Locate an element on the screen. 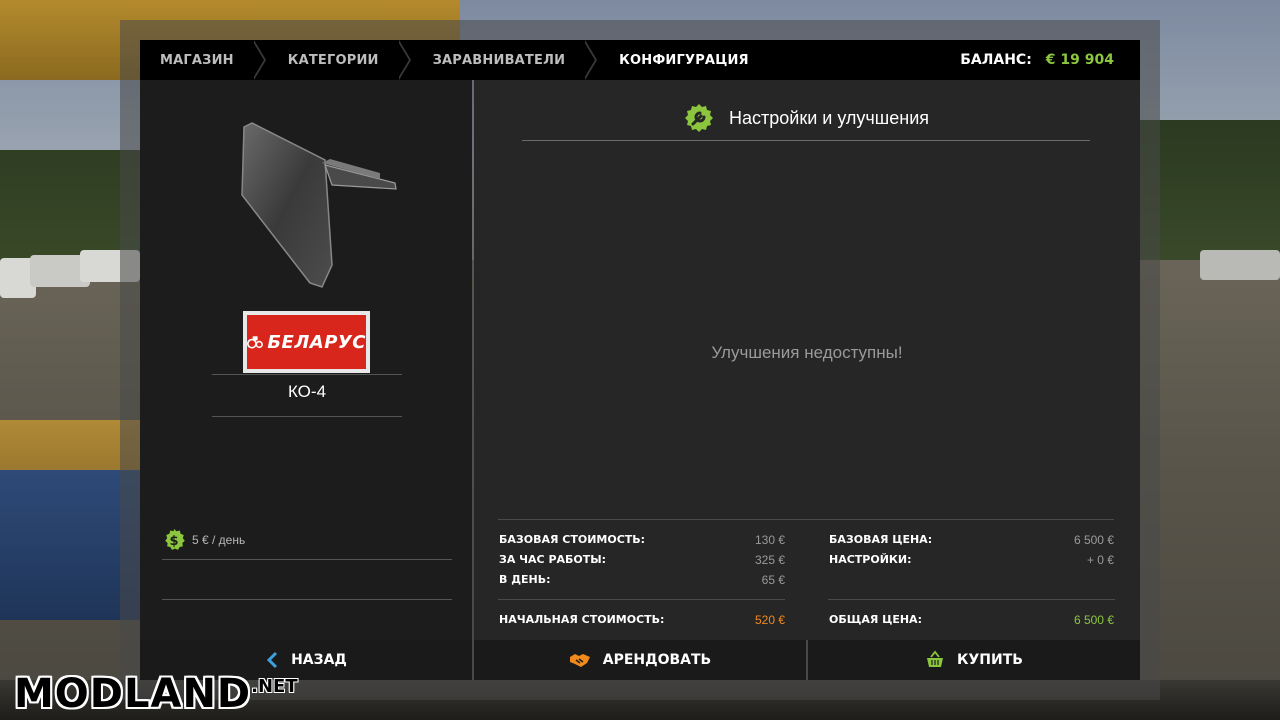 This screenshot has width=1280, height=720. settings-cost-value: + 0 € is located at coordinates (1100, 560).